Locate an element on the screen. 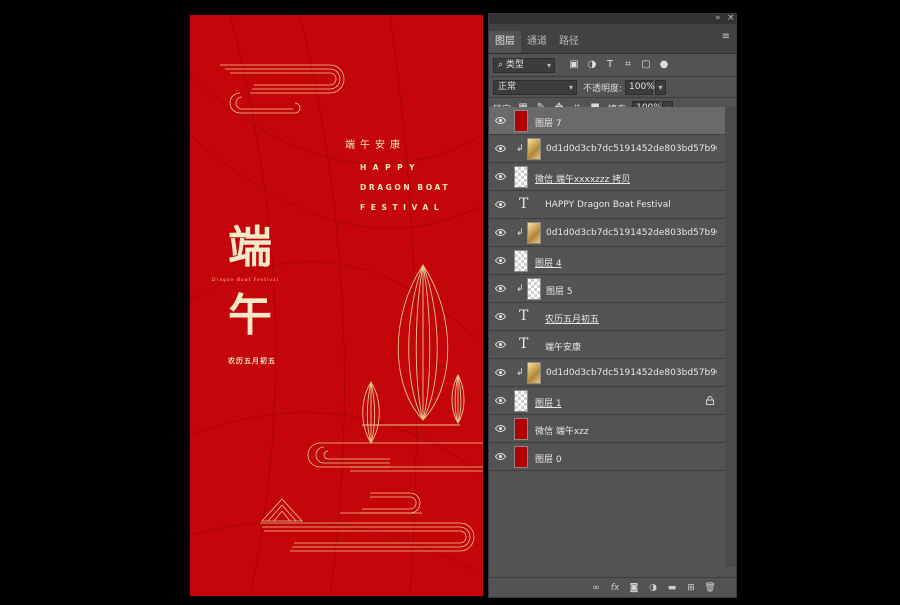 The height and width of the screenshot is (605, 900). filter-text-icon: T is located at coordinates (610, 65).